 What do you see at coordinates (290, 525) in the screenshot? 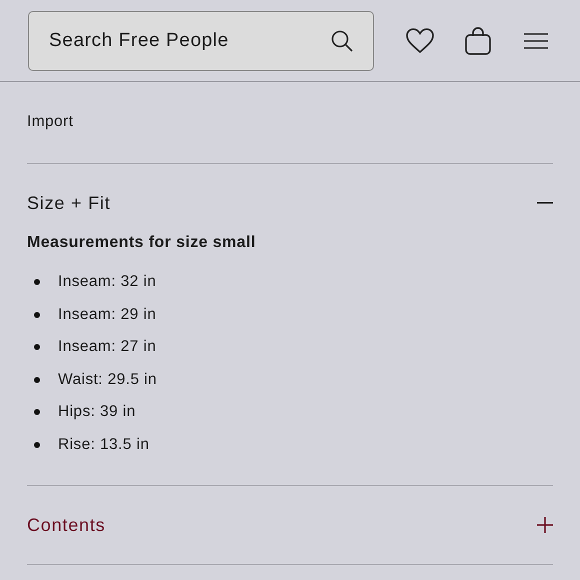
I see `accordion-header: Contents` at bounding box center [290, 525].